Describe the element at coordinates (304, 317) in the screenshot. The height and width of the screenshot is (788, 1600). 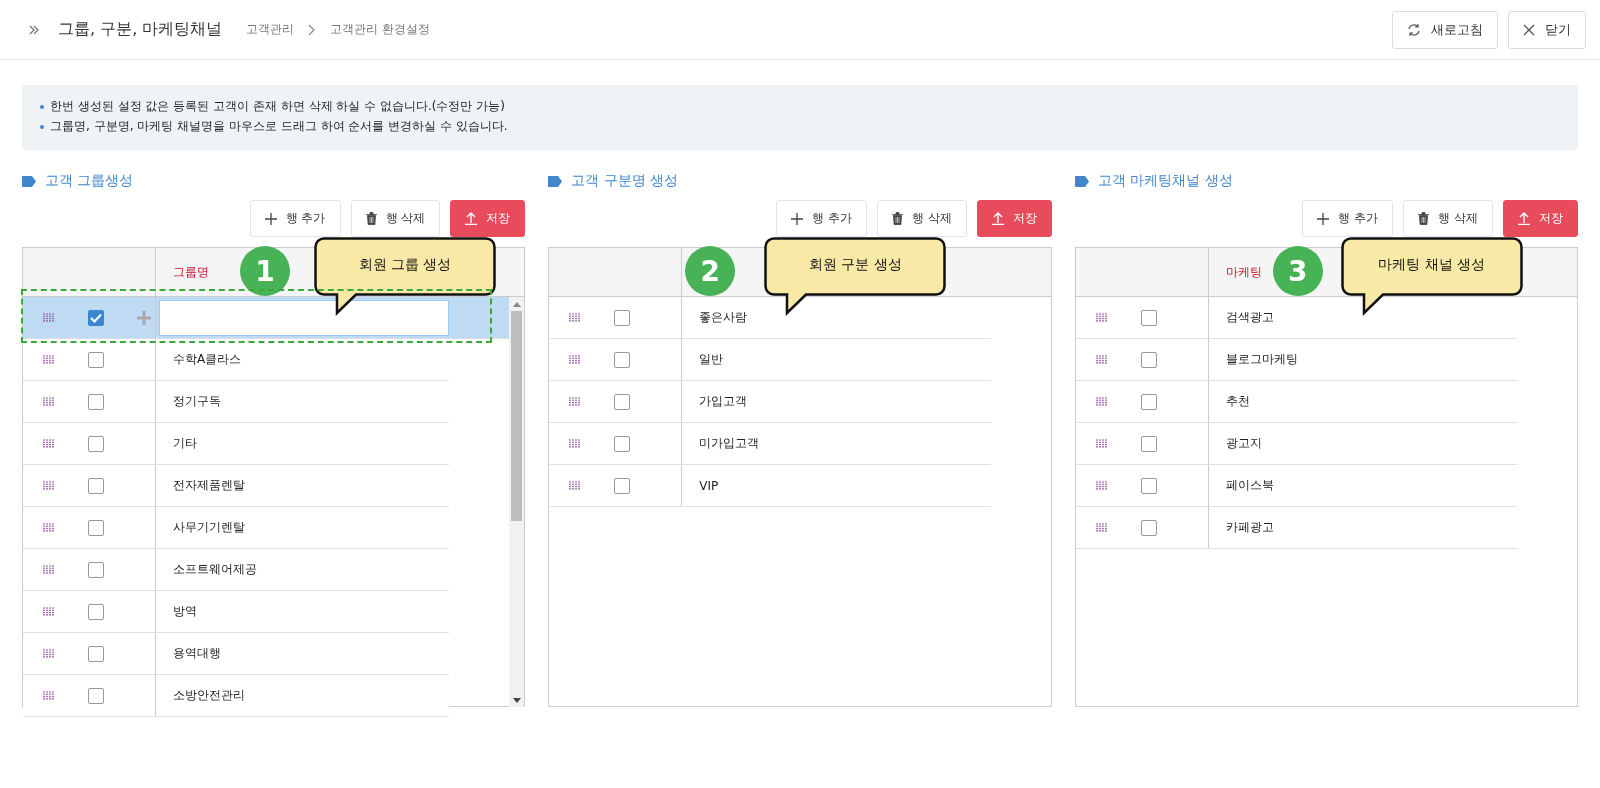
I see `input-field` at that location.